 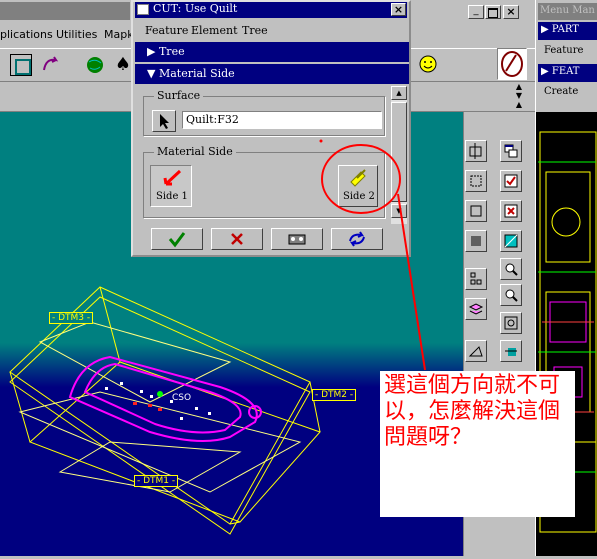 I want to click on annotation-text: 選這個方向就不可以，怎麼解決這個問題呀？, so click(x=472, y=411).